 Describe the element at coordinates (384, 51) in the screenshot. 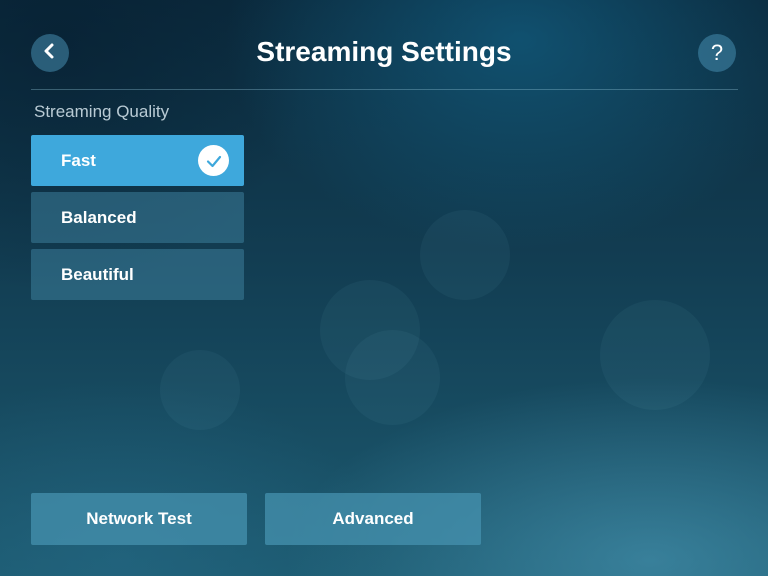

I see `page-title: Streaming Settings` at that location.